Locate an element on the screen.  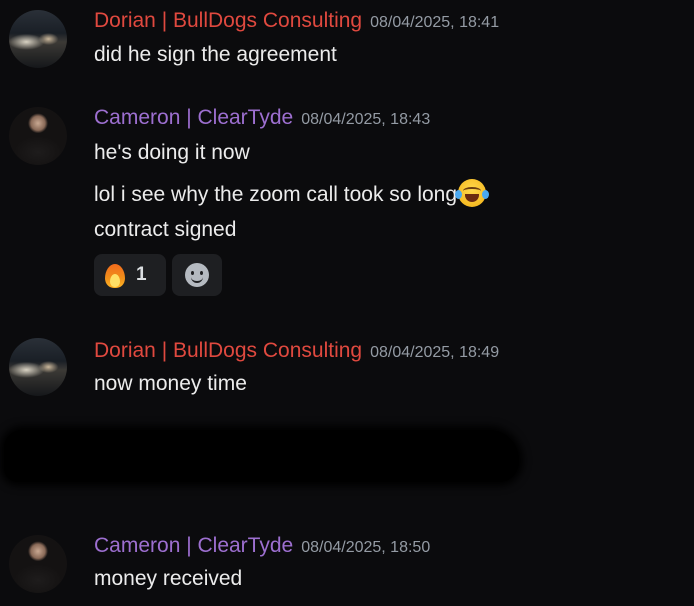
message-text: he's doing it now is located at coordinates (172, 152).